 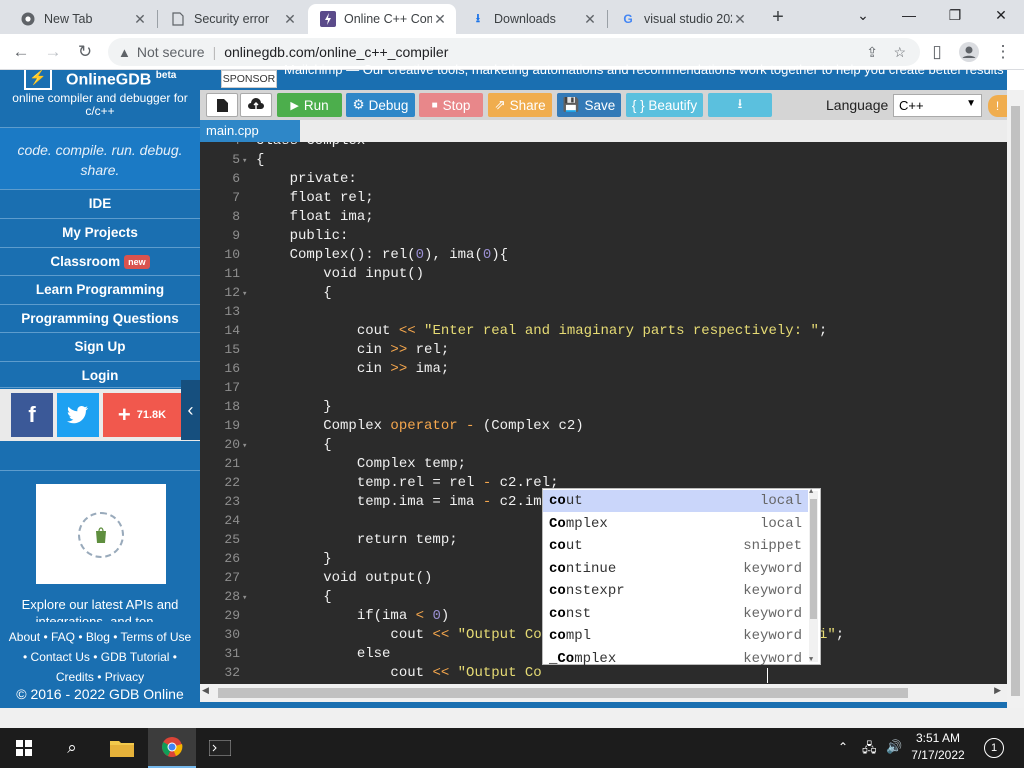 What do you see at coordinates (675, 524) in the screenshot?
I see `autocomplete-item: Complex local` at bounding box center [675, 524].